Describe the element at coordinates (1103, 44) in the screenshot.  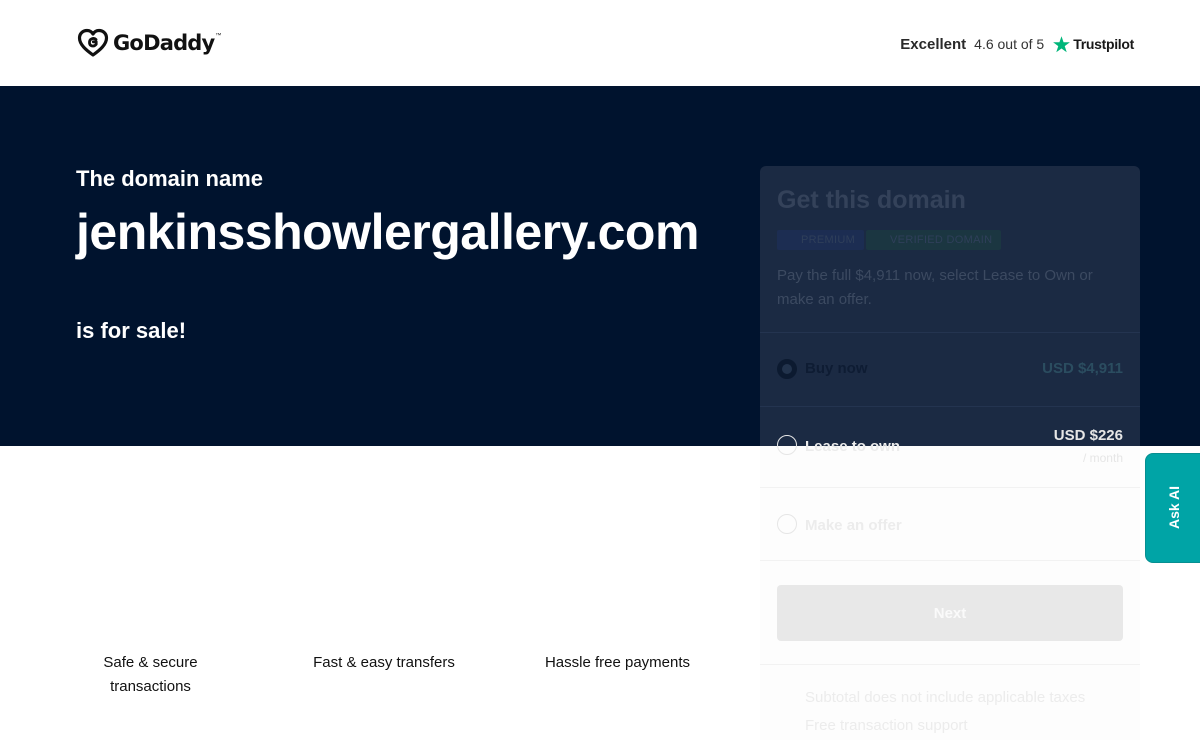
I see `trustpilot-wordmark: Trustpilot` at that location.